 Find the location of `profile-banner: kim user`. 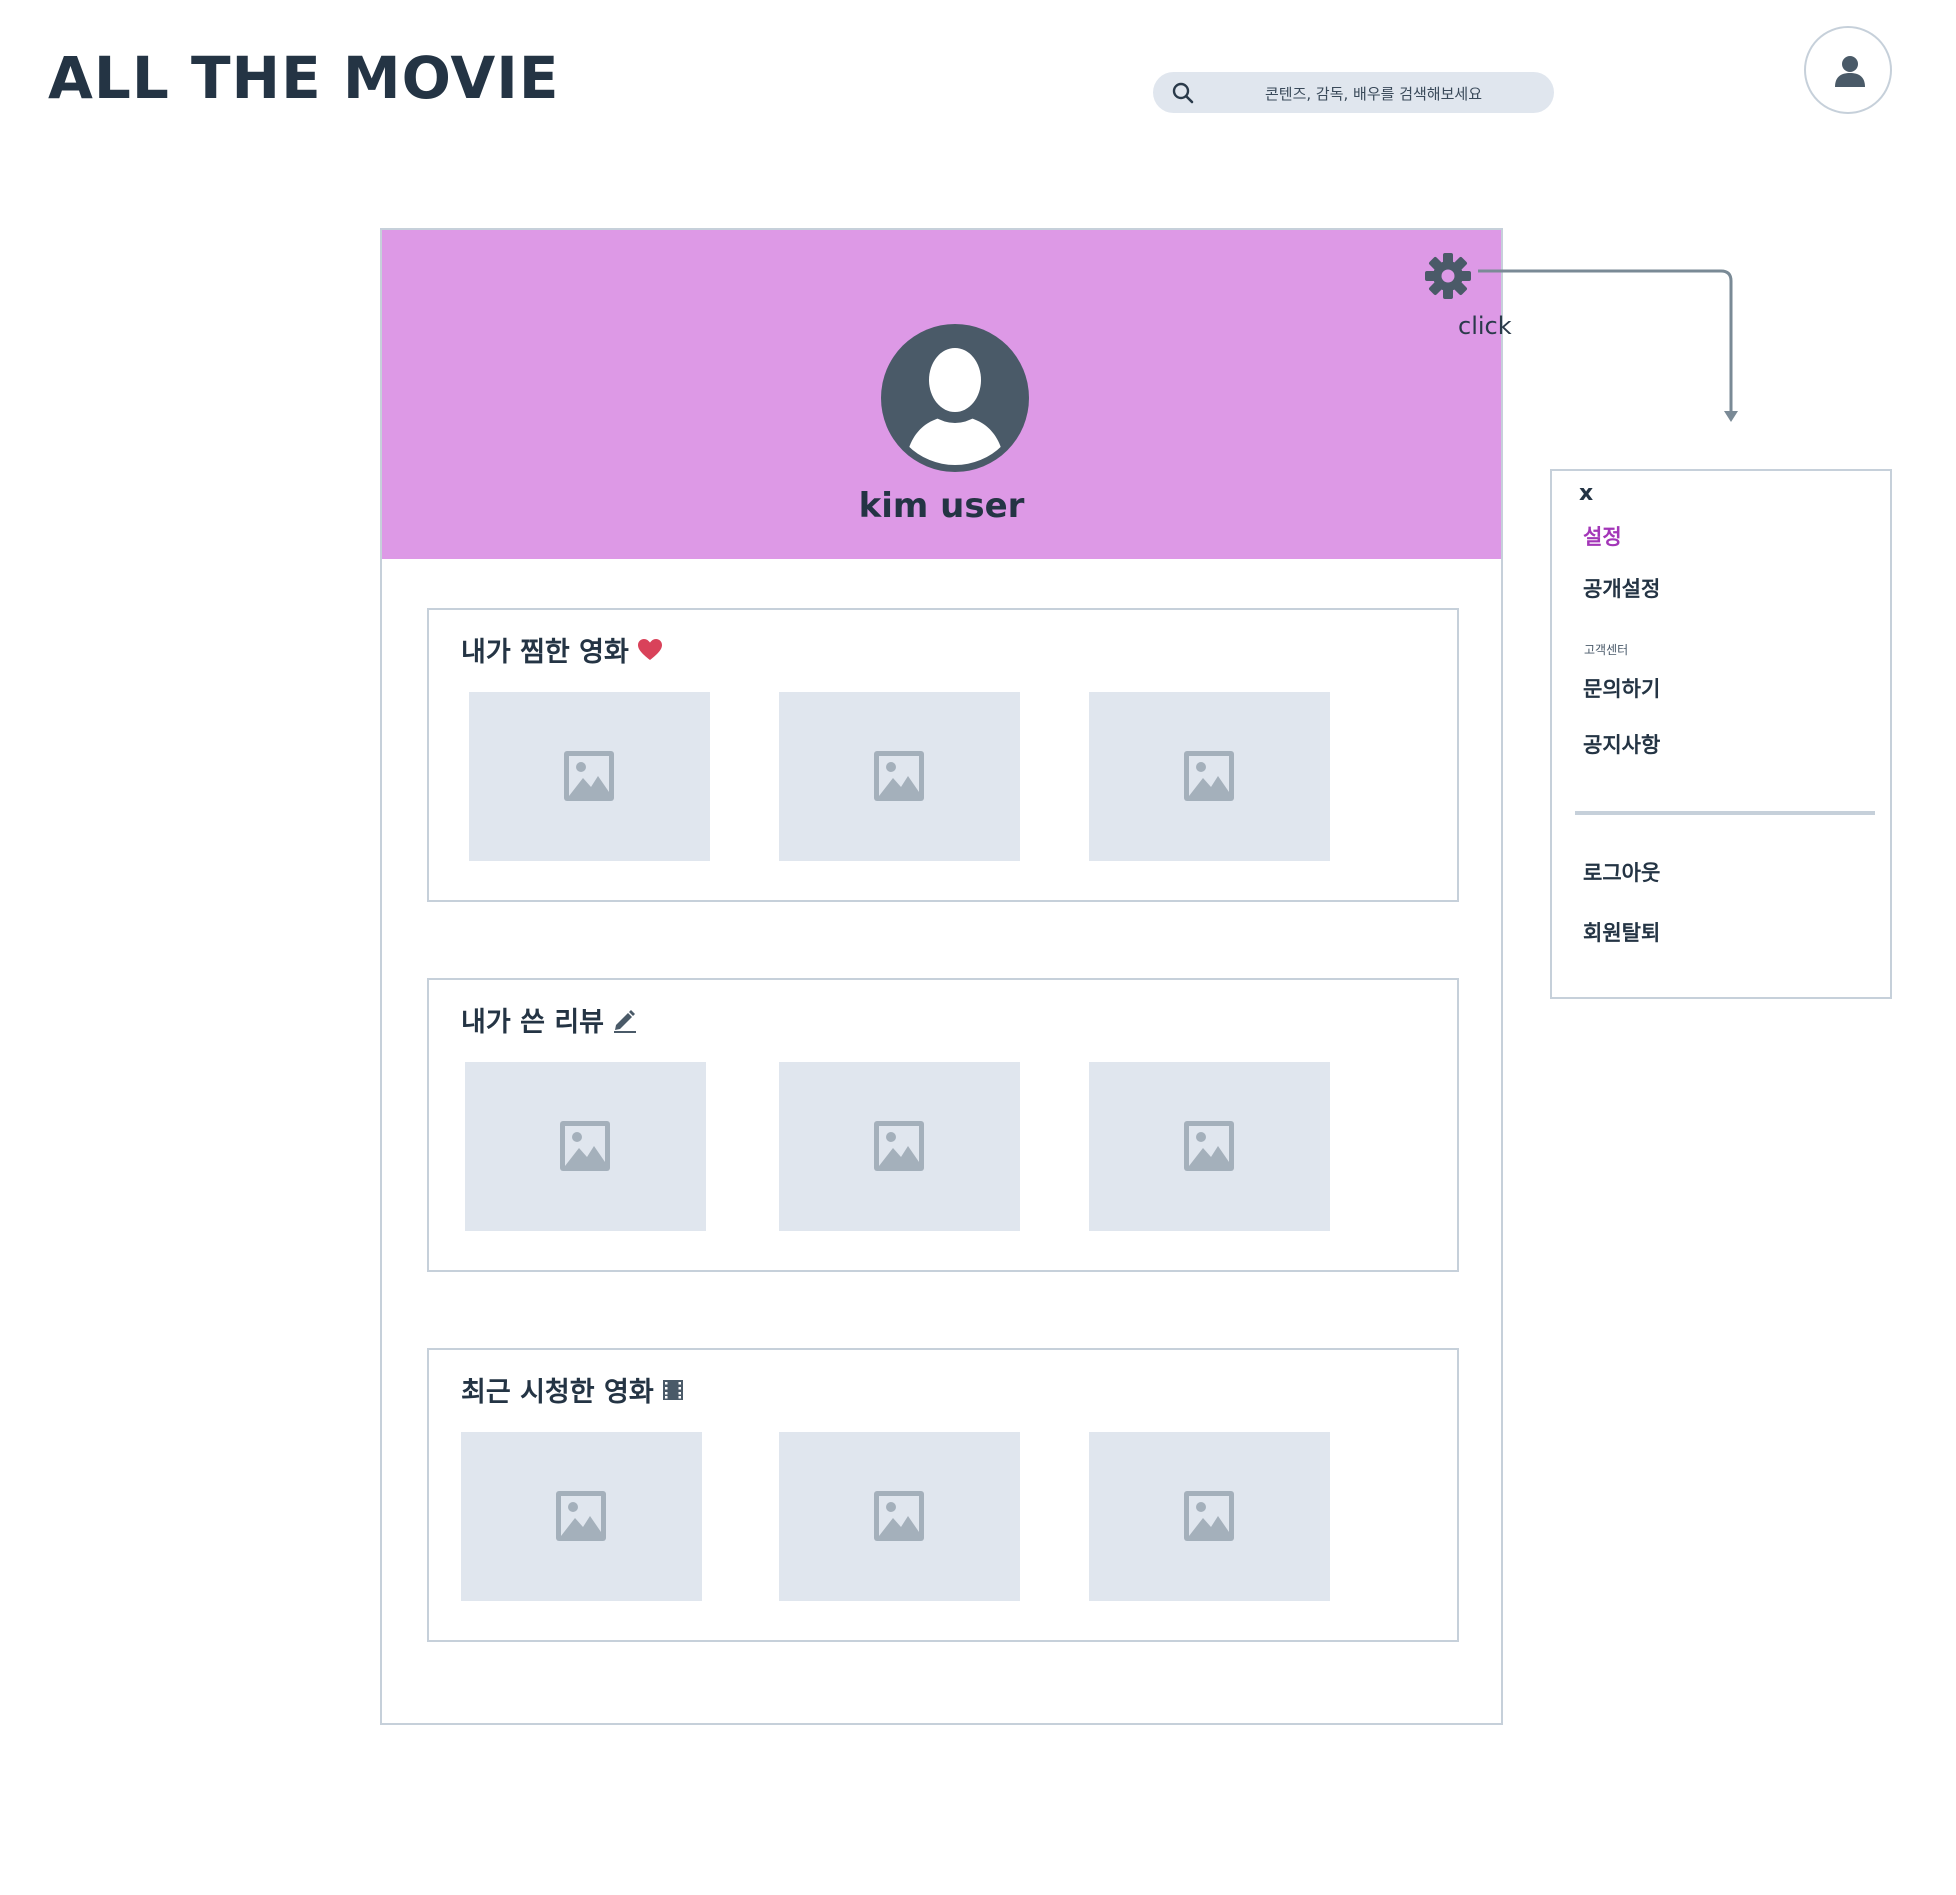

profile-banner: kim user is located at coordinates (941, 394).